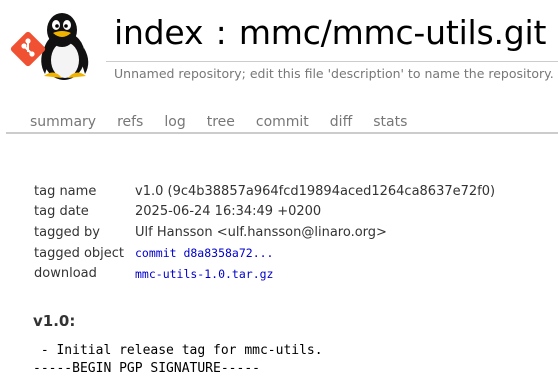  What do you see at coordinates (228, 212) in the screenshot?
I see `tag-date-value: 2025-06-24 16:34:49 +0200` at bounding box center [228, 212].